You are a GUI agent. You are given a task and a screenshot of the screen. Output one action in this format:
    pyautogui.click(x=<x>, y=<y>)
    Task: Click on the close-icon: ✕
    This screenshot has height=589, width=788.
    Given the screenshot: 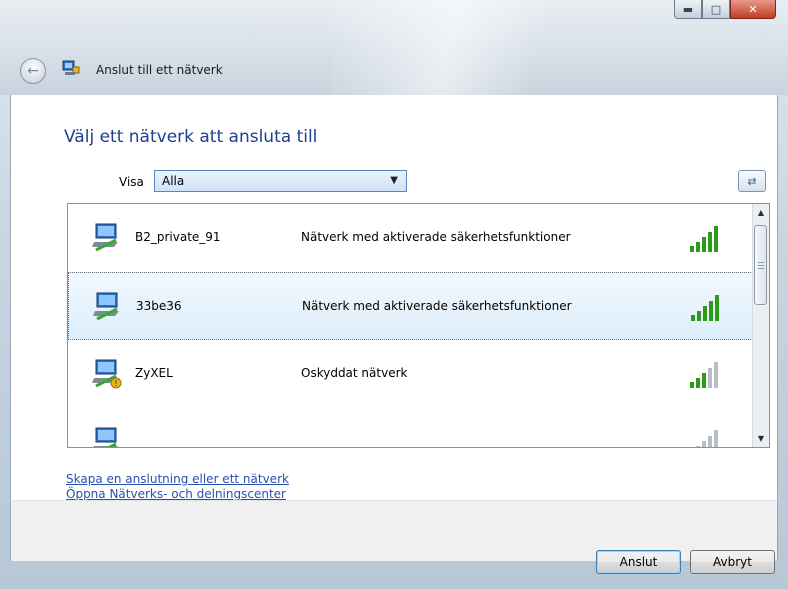 What is the action you would take?
    pyautogui.click(x=753, y=9)
    